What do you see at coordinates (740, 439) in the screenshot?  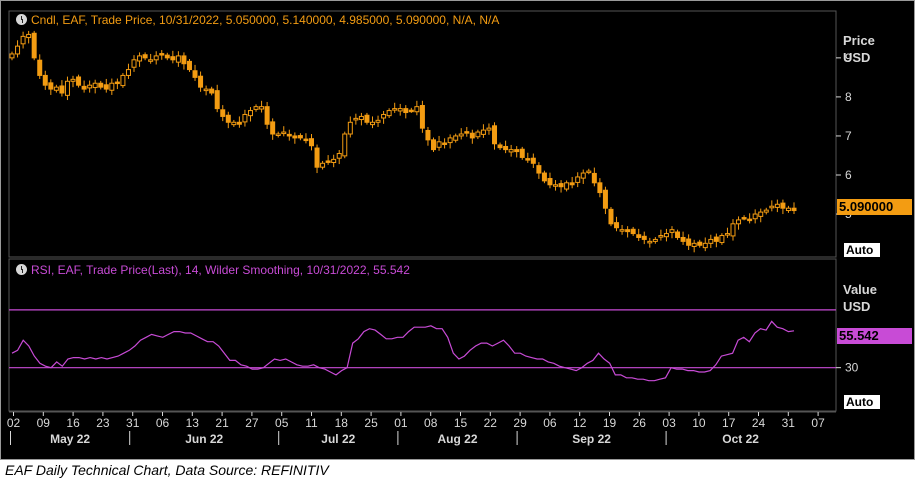 I see `x-month-label: Oct 22` at bounding box center [740, 439].